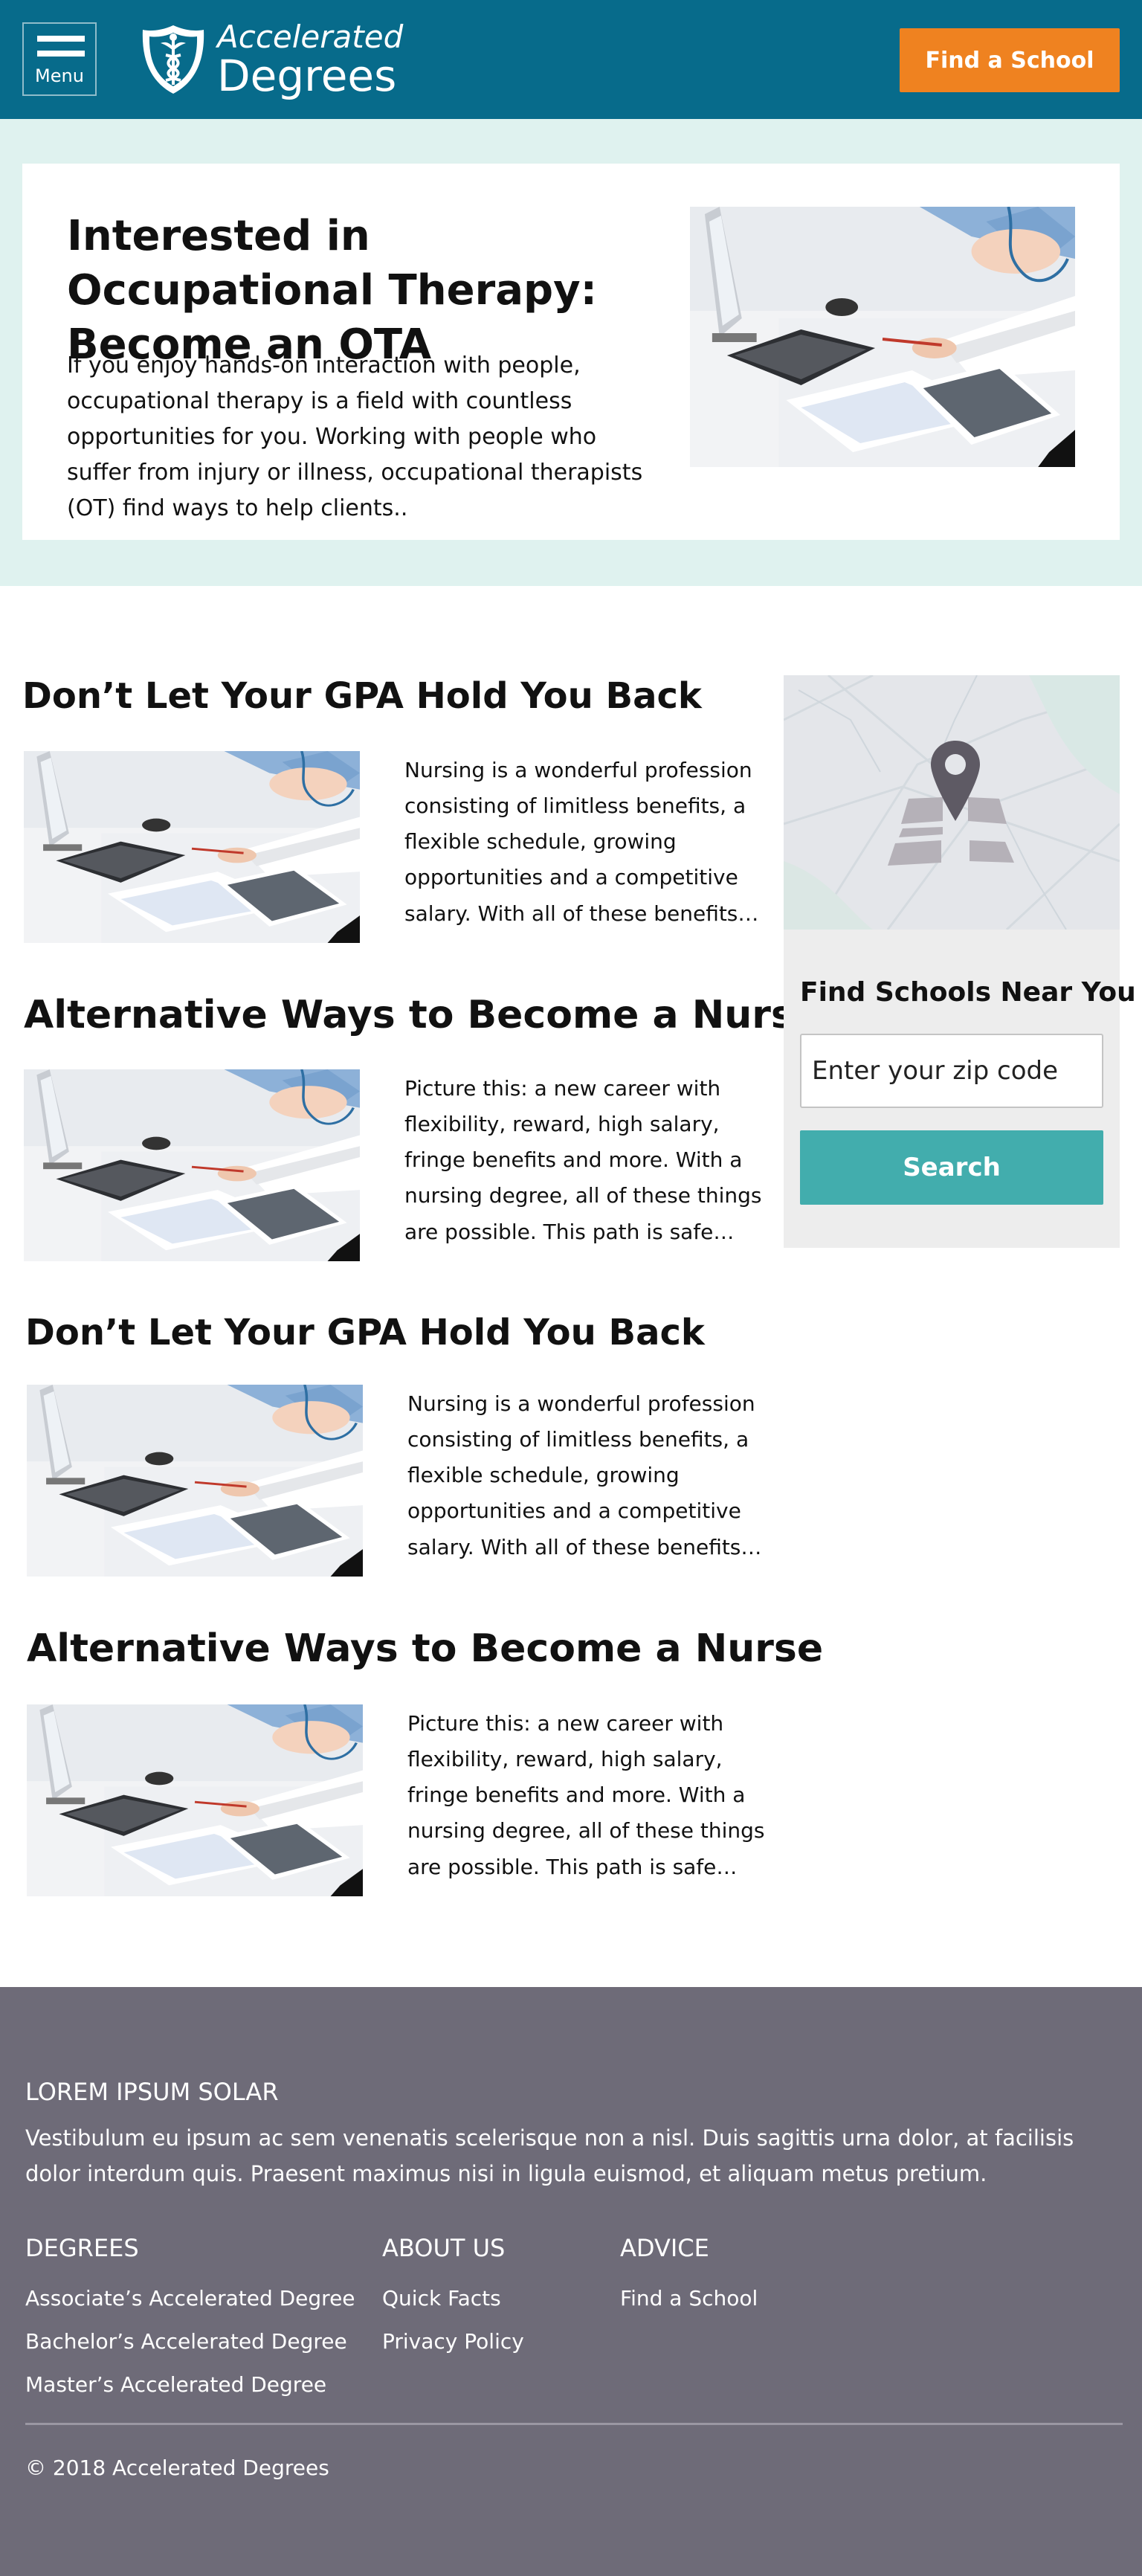  I want to click on copyright: © 2018 Accelerated Degrees, so click(177, 2468).